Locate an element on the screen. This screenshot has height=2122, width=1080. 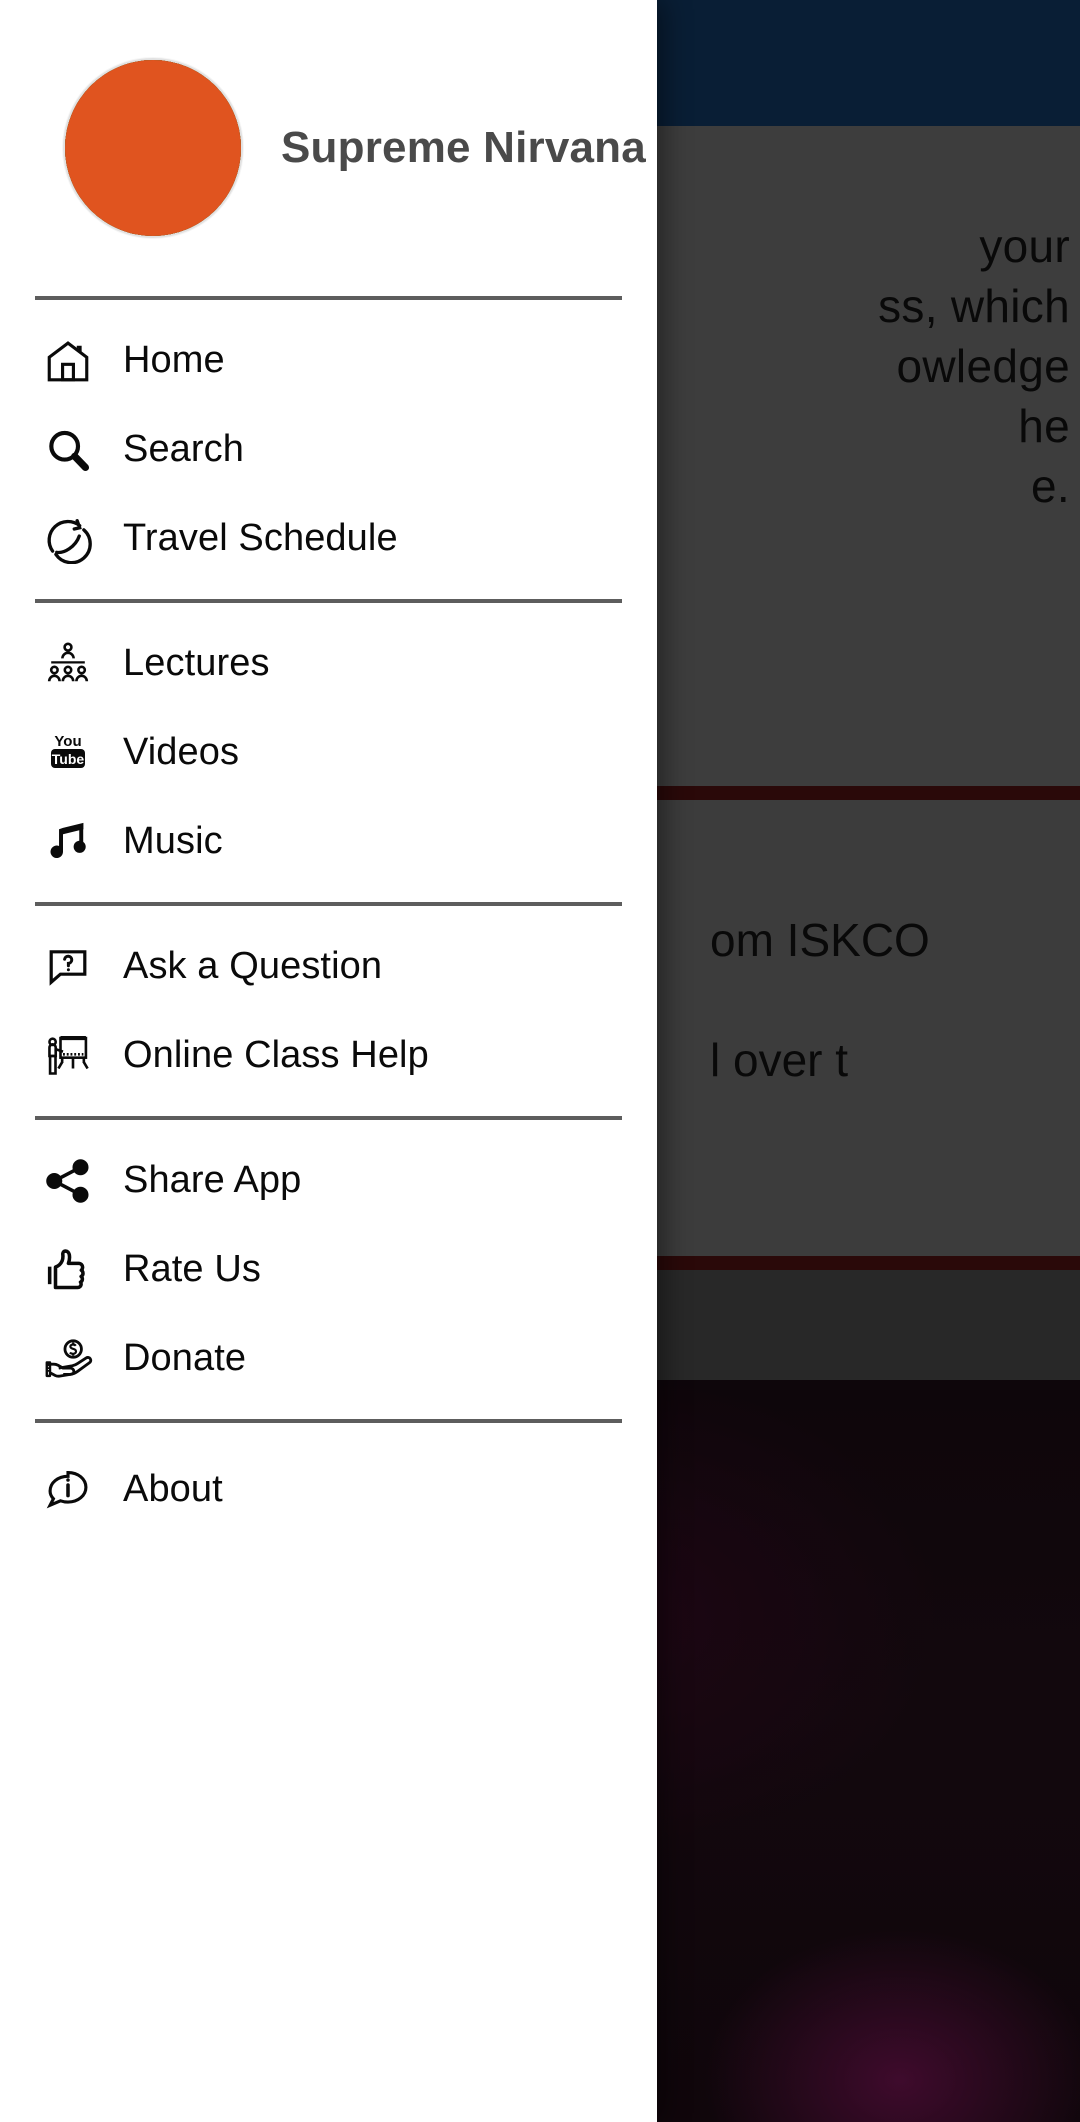
avatar is located at coordinates (153, 148).